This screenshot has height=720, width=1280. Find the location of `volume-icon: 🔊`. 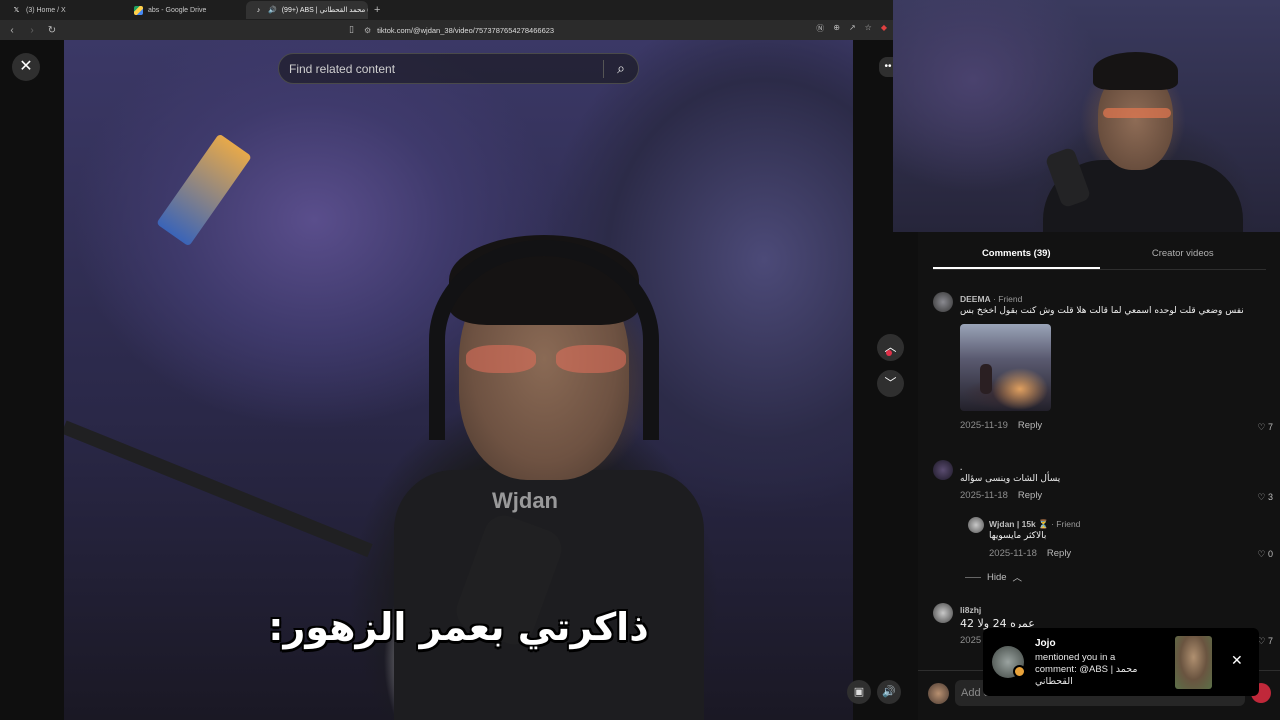

volume-icon: 🔊 is located at coordinates (889, 692).